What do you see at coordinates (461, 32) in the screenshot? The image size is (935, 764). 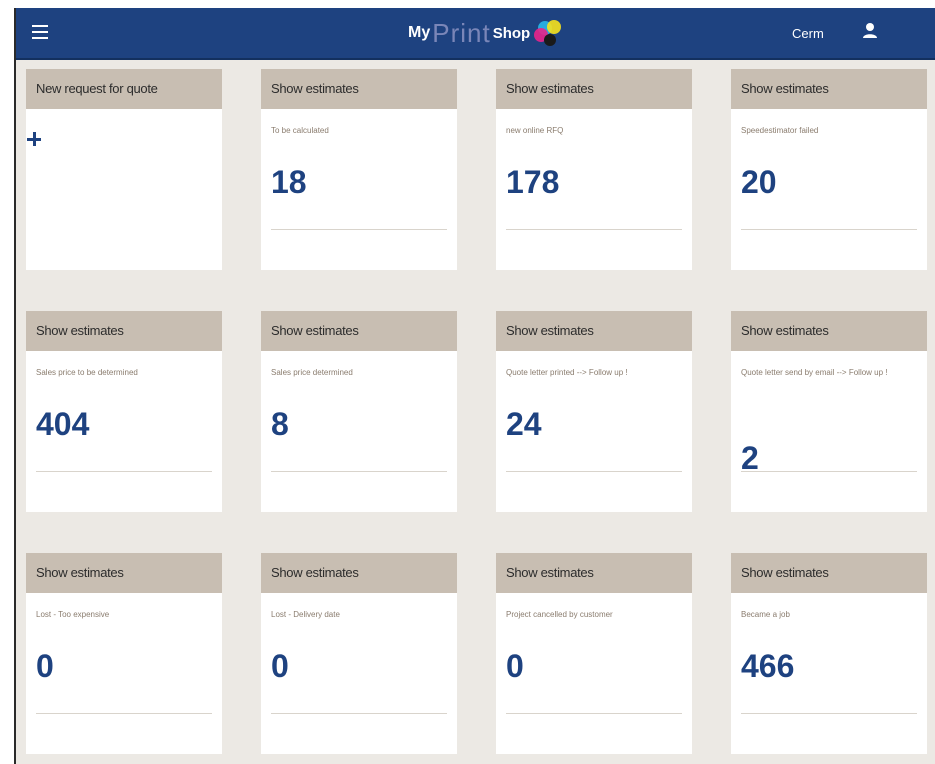 I see `logo-print: Print` at bounding box center [461, 32].